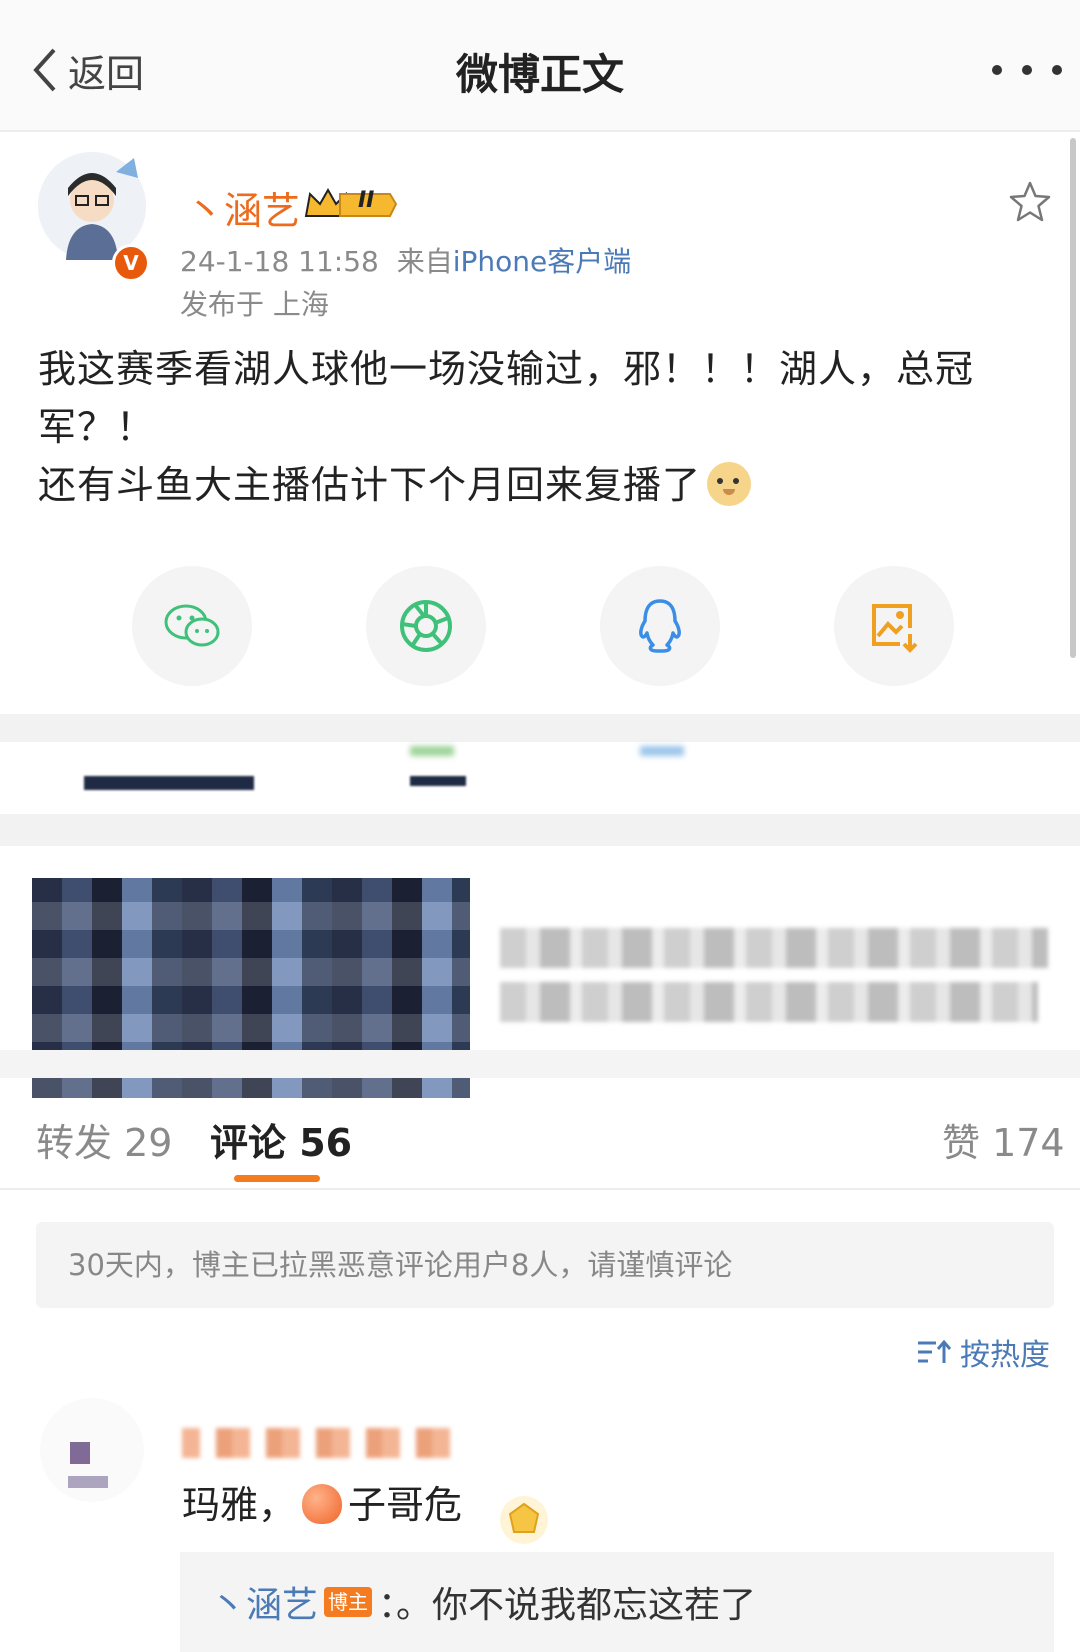  What do you see at coordinates (524, 1520) in the screenshot?
I see `fan-badge-icon` at bounding box center [524, 1520].